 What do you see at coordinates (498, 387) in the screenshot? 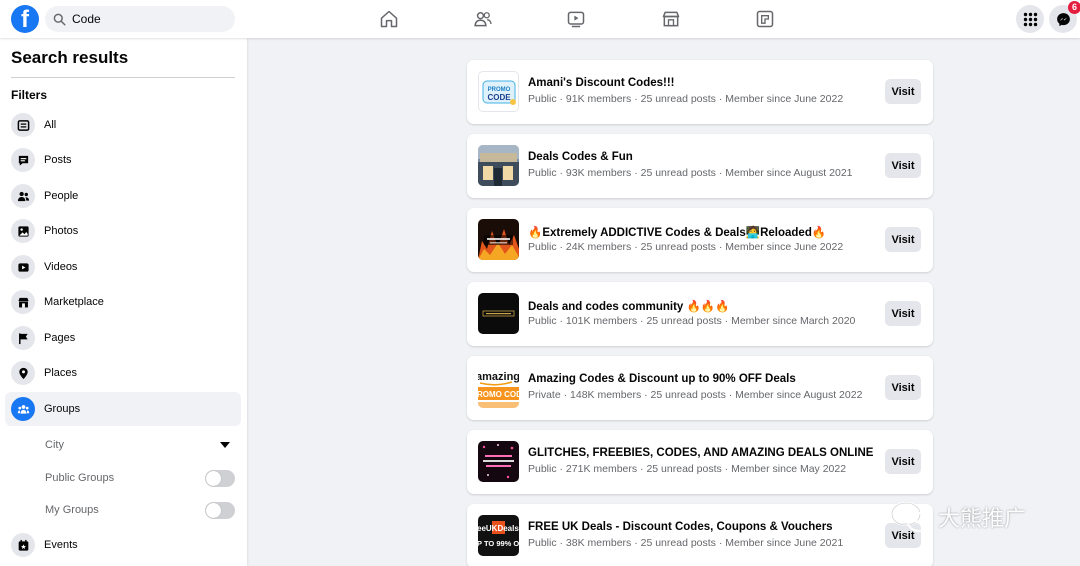
I see `group-thumbnail: amazing ROMO COD` at bounding box center [498, 387].